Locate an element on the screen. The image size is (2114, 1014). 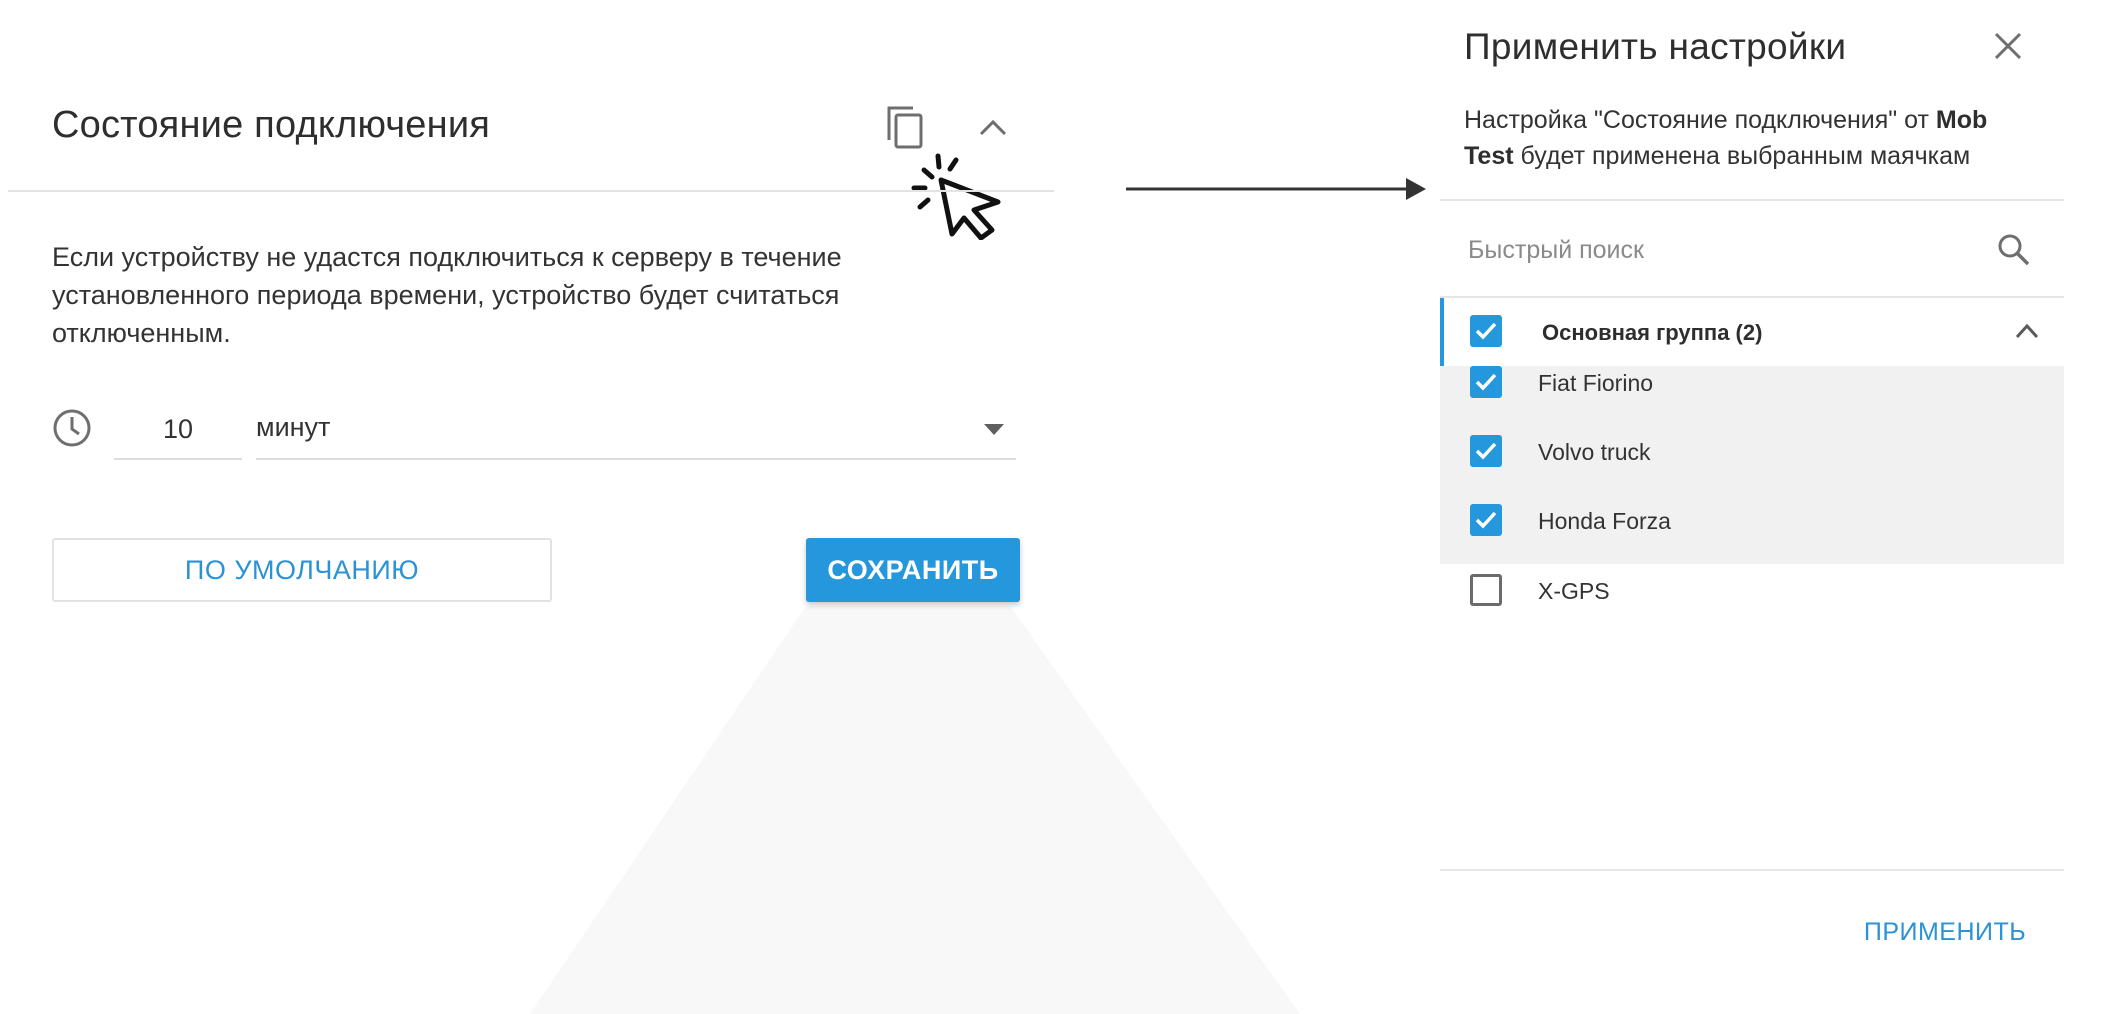
close-icon is located at coordinates (2008, 46).